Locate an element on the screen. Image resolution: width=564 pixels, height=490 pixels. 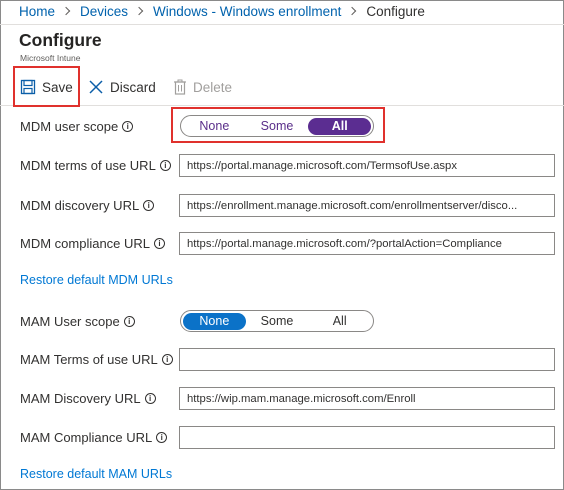
mdm-terms-url-label: MDM terms of use URL i is located at coordinates (95, 165).